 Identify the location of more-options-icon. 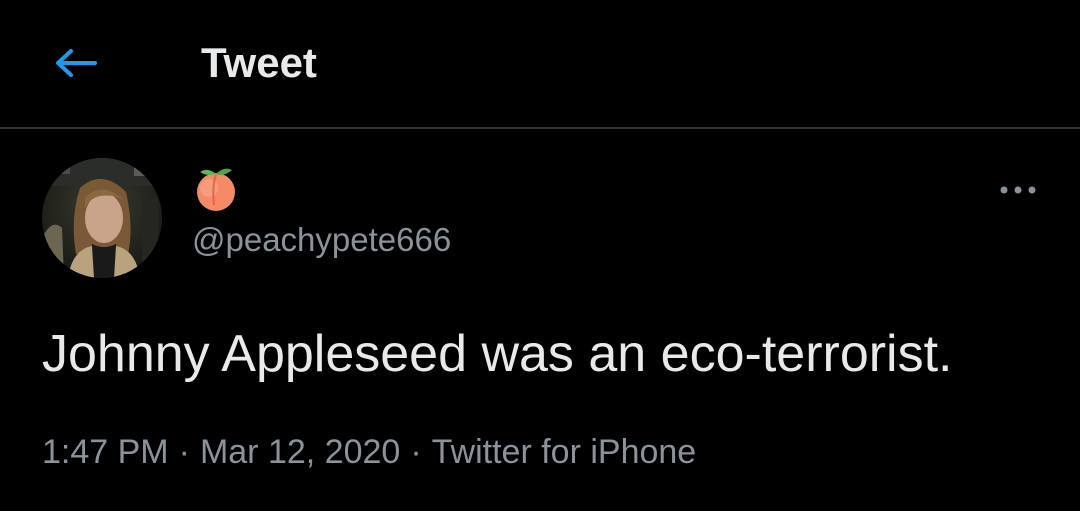
(1018, 190).